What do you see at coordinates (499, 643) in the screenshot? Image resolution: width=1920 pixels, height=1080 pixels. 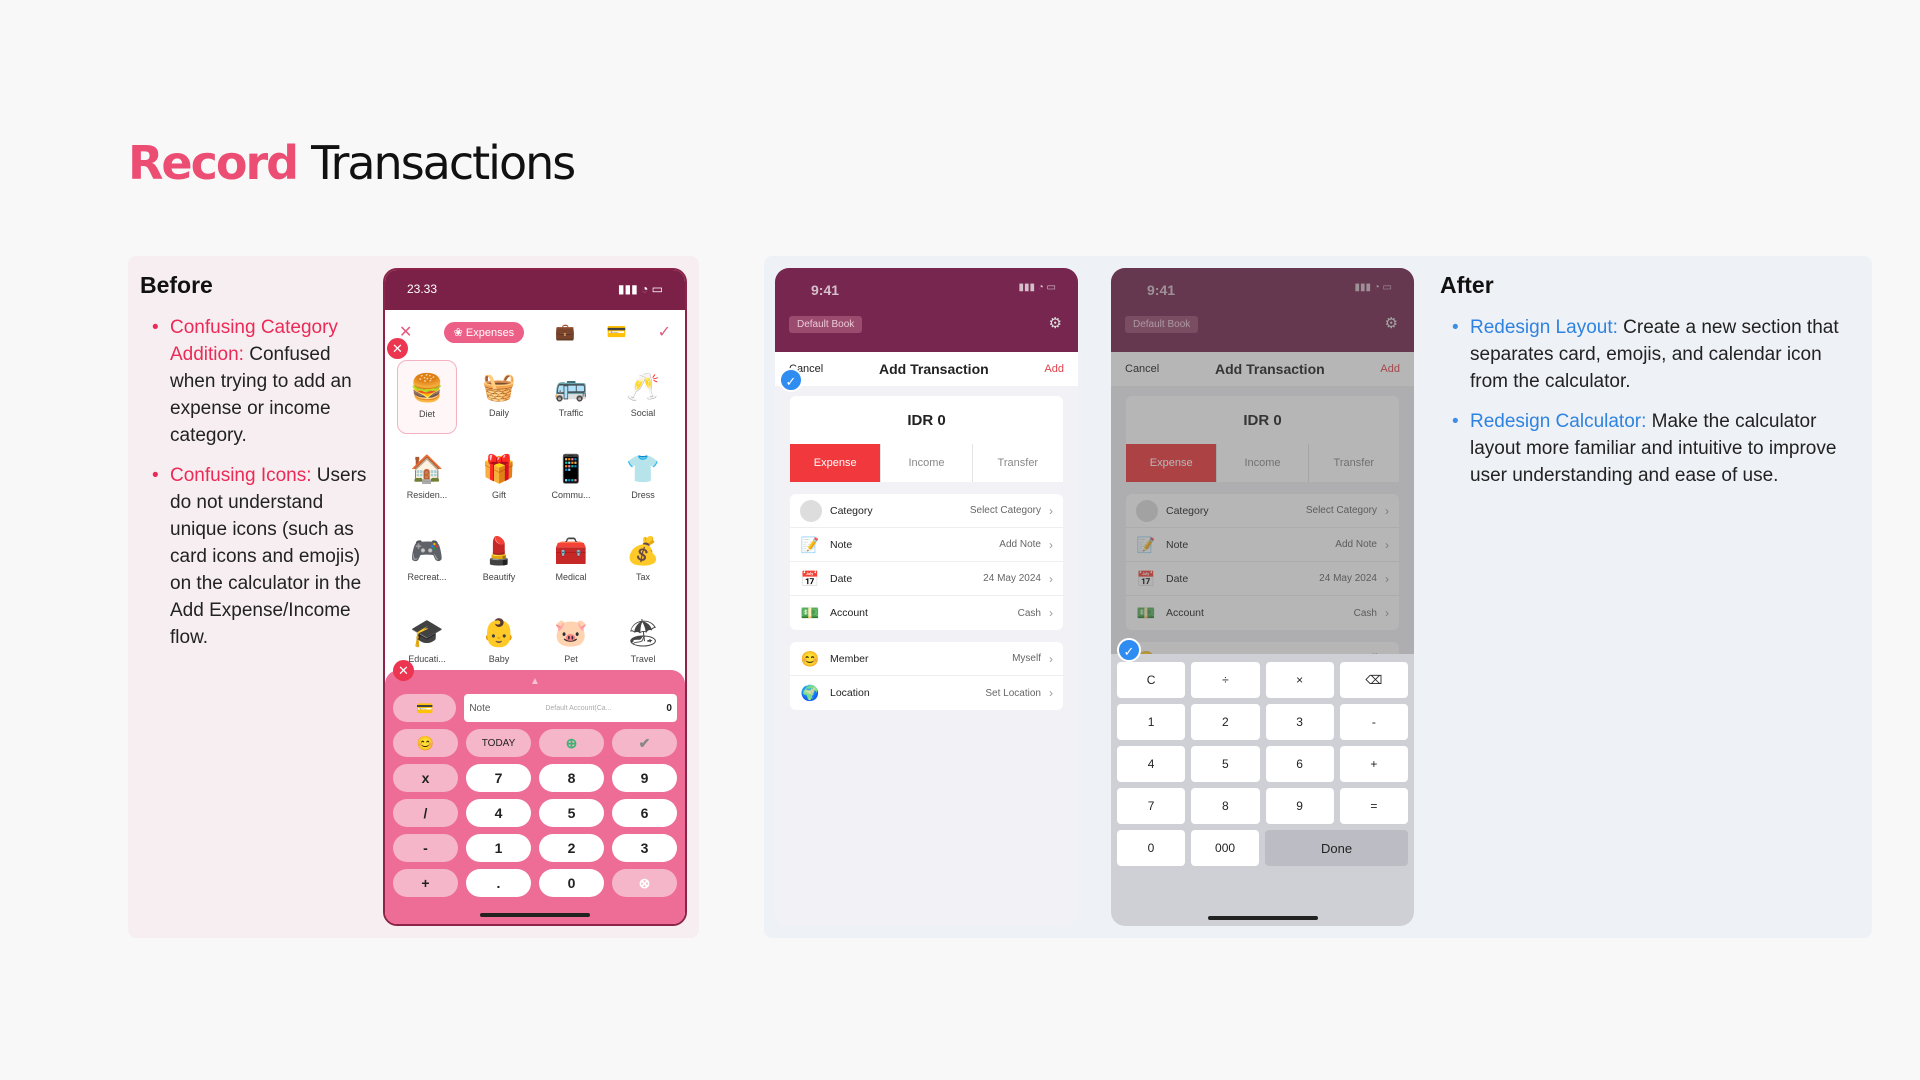 I see `category-item: 👶 Baby` at bounding box center [499, 643].